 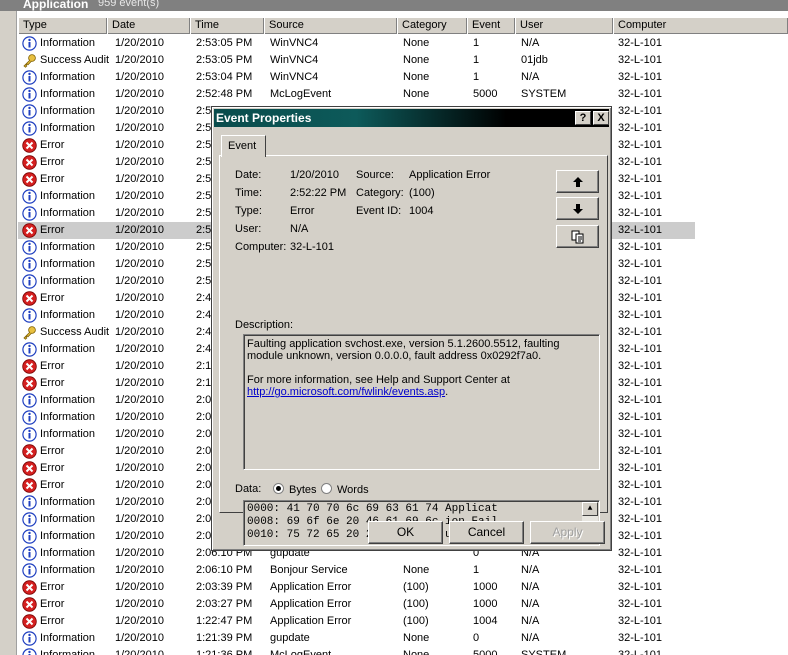 I want to click on bytes-radio, so click(x=278, y=488).